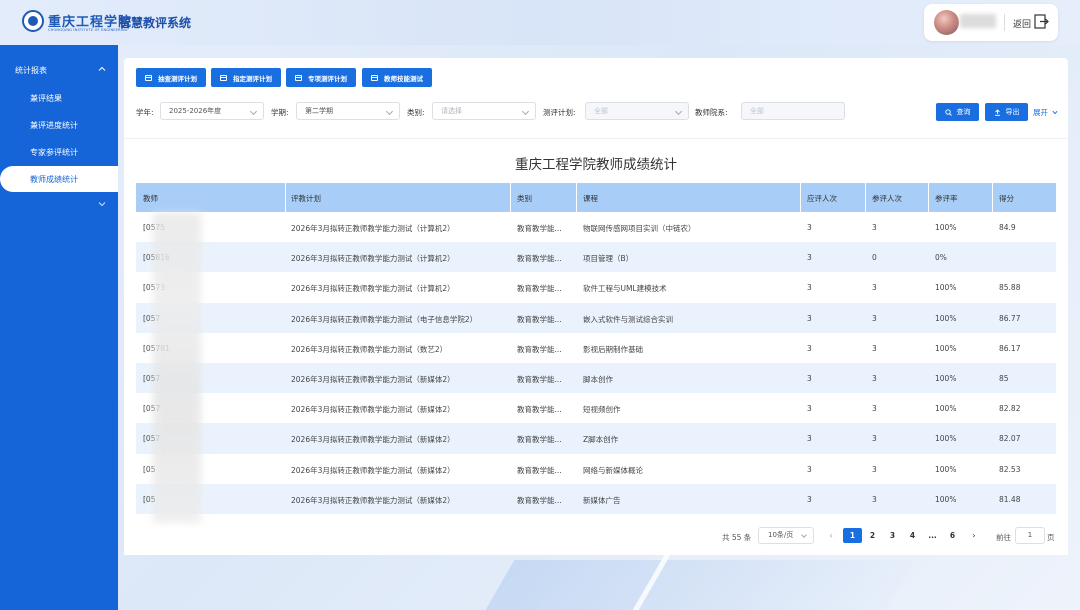  I want to click on user-panel: 返回, so click(991, 22).